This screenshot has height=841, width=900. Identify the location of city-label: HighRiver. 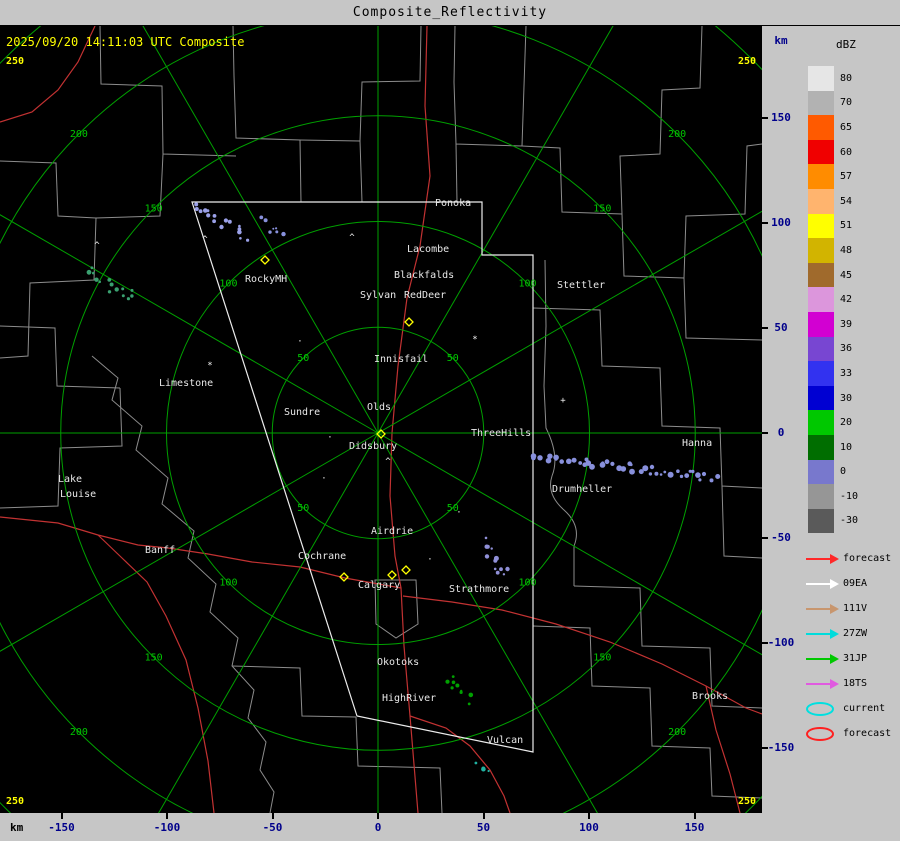
(409, 698).